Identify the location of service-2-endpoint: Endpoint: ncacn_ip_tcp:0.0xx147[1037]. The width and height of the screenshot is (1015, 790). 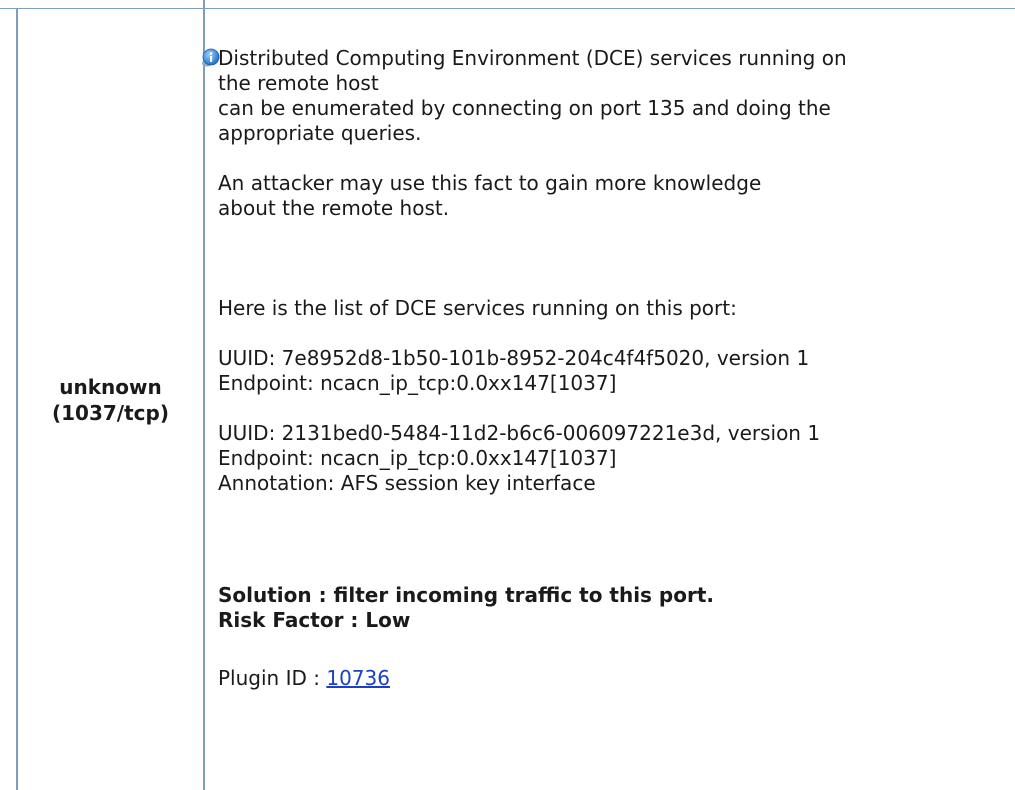
(417, 458).